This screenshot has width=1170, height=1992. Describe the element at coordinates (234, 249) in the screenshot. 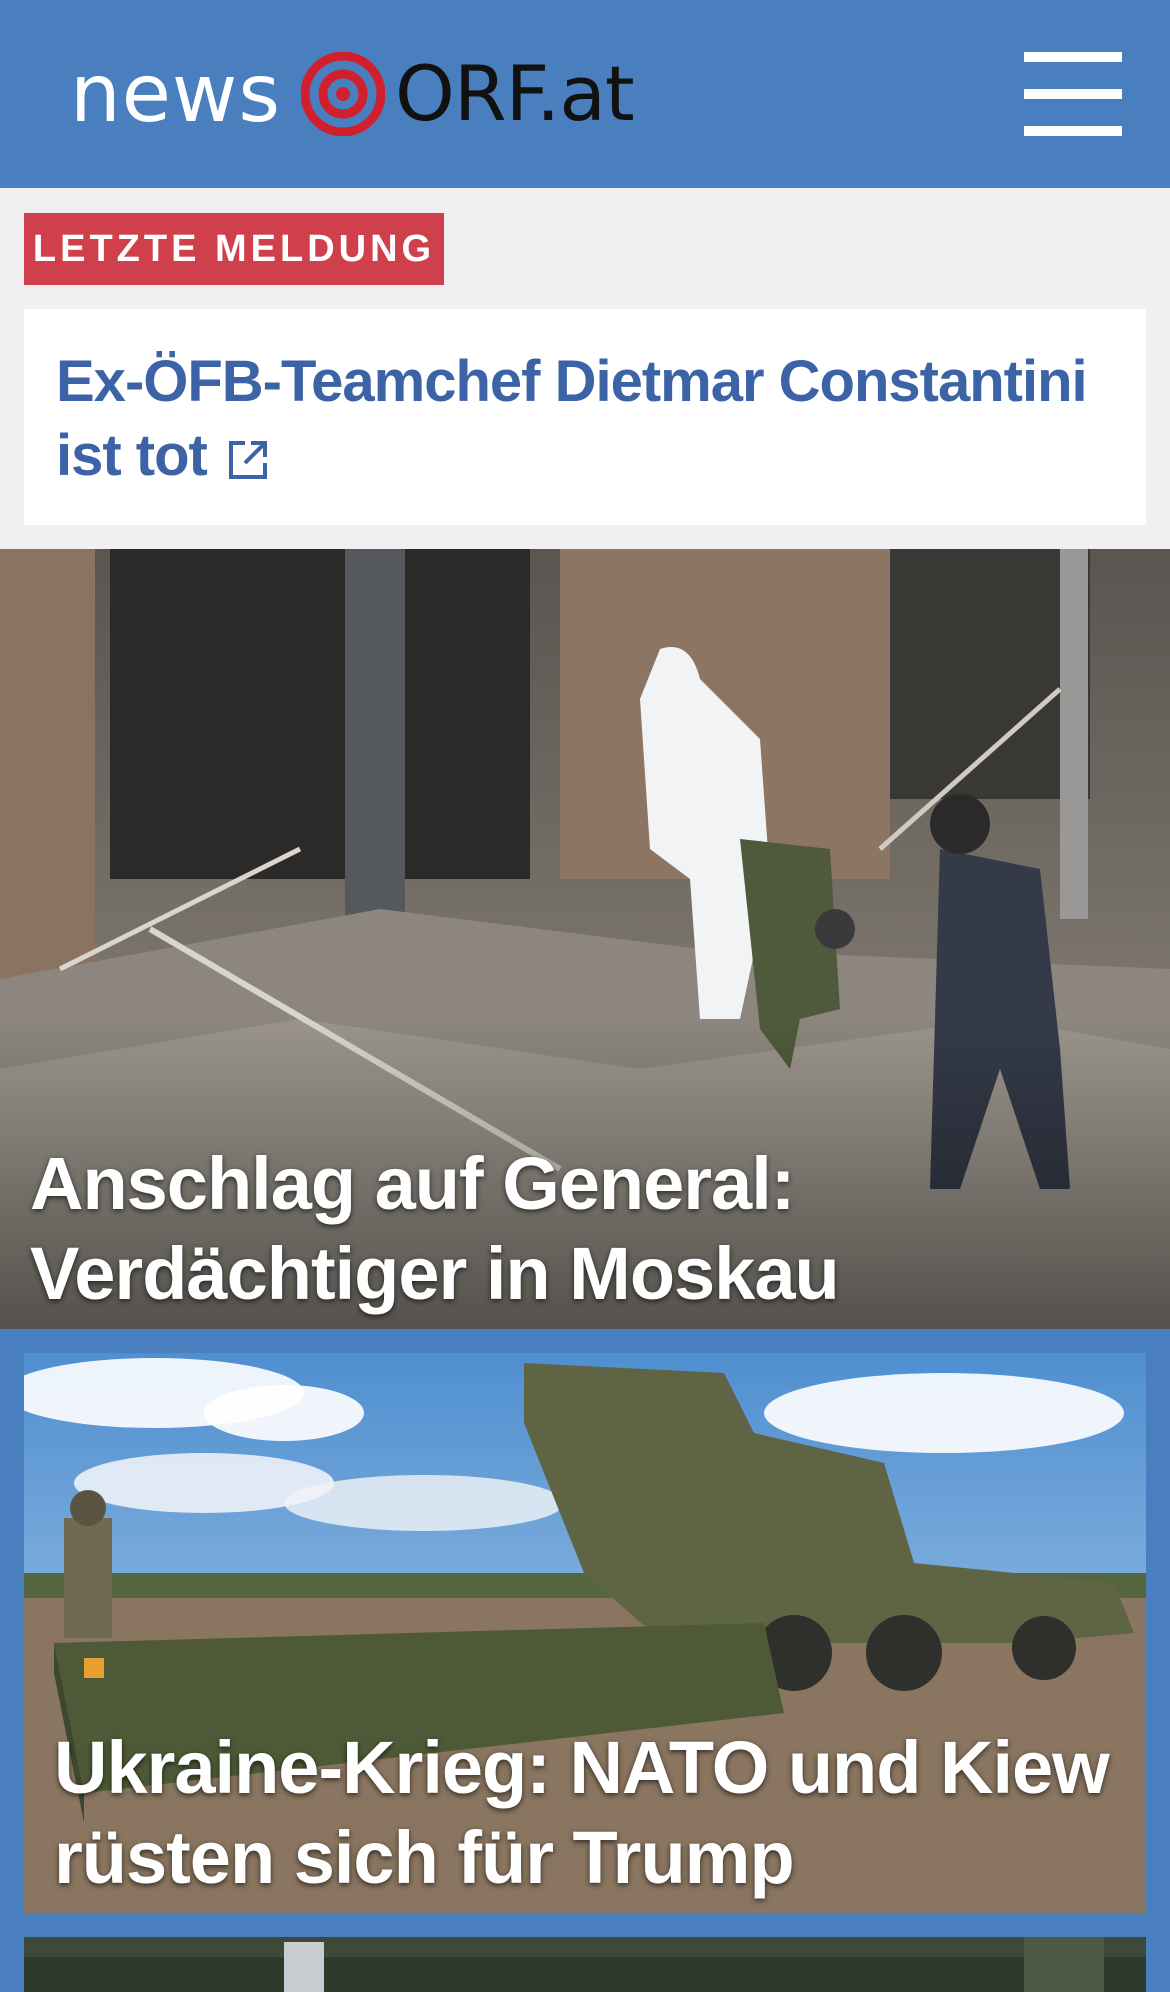

I see `breaking-news-badge: LETZTE MELDUNG` at that location.